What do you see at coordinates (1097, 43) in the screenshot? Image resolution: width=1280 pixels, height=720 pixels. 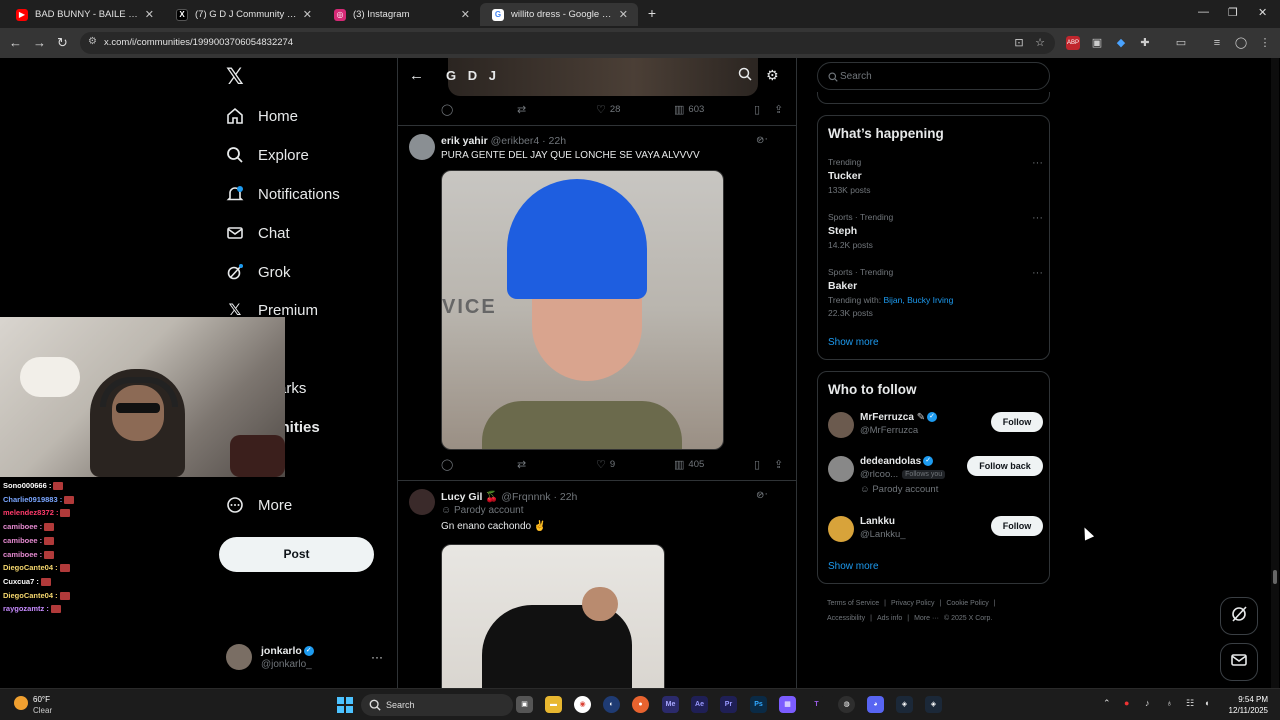 I see `extension-icon: ▣` at bounding box center [1097, 43].